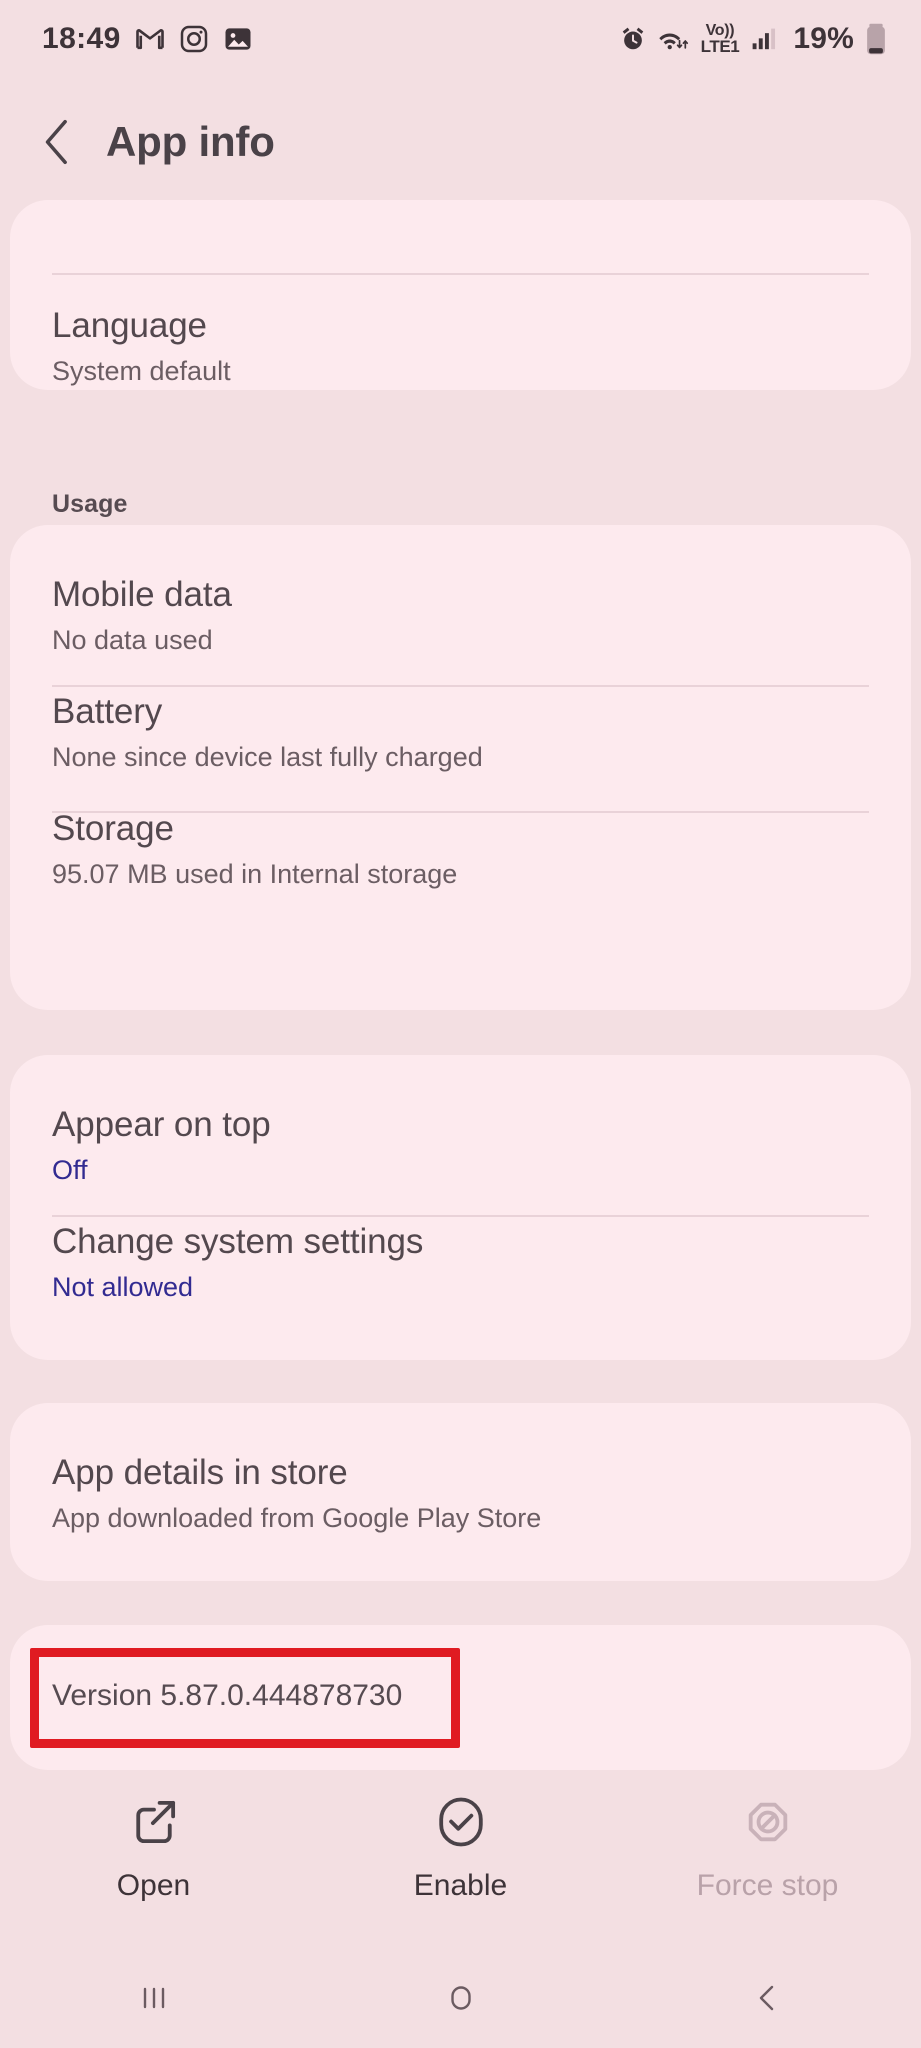 This screenshot has width=921, height=2048. I want to click on settings-row-mobile-data: Mobile data No data used, so click(460, 589).